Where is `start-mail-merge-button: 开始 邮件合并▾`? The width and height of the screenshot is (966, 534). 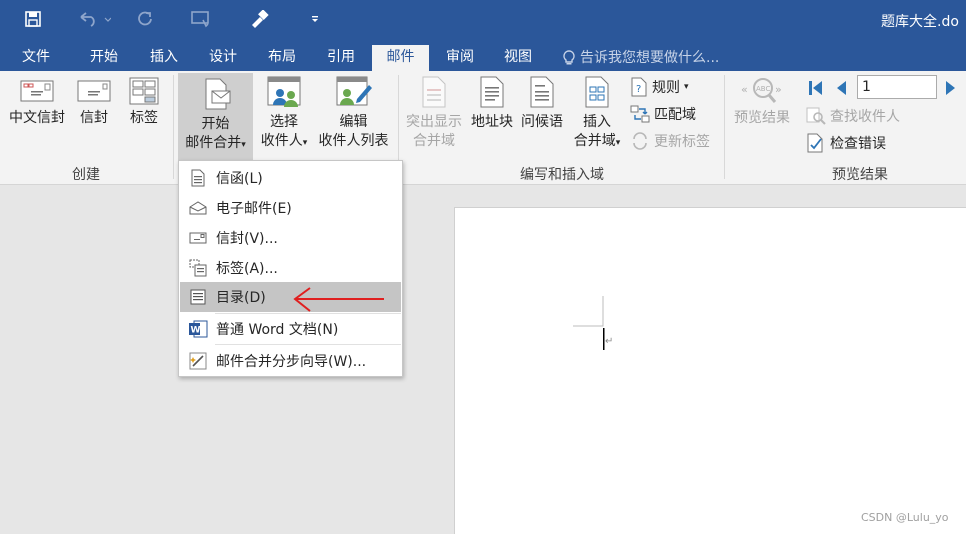
start-mail-merge-button: 开始 邮件合并▾ is located at coordinates (215, 117).